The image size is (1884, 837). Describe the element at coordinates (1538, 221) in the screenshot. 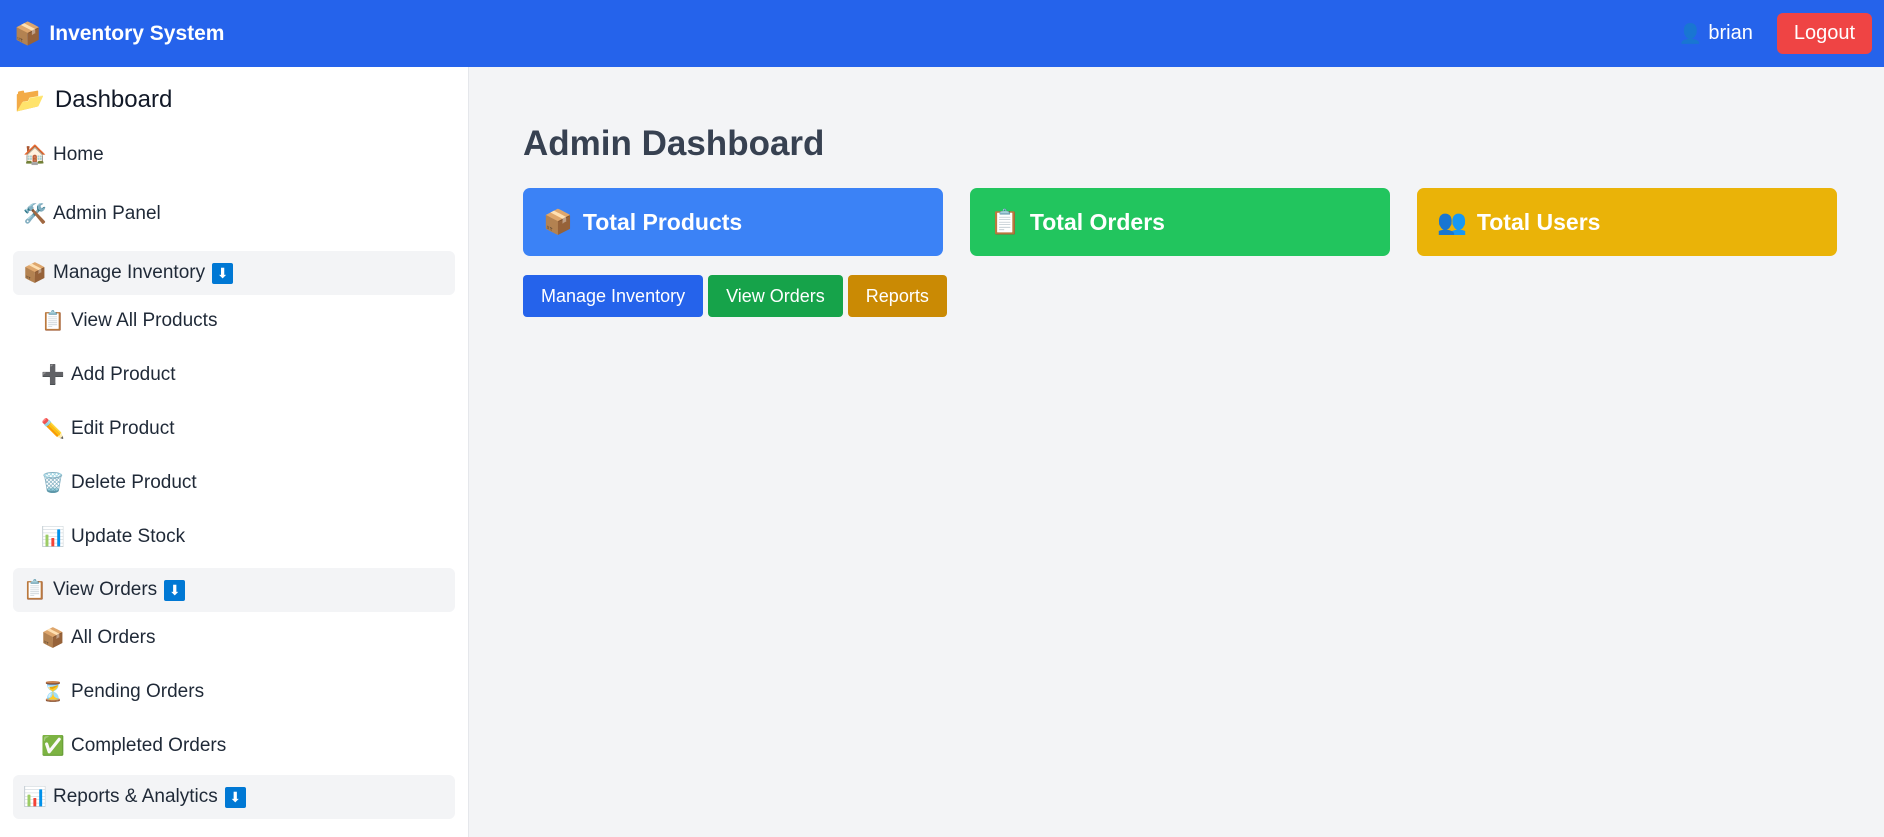

I see `card-label: Total Users` at that location.